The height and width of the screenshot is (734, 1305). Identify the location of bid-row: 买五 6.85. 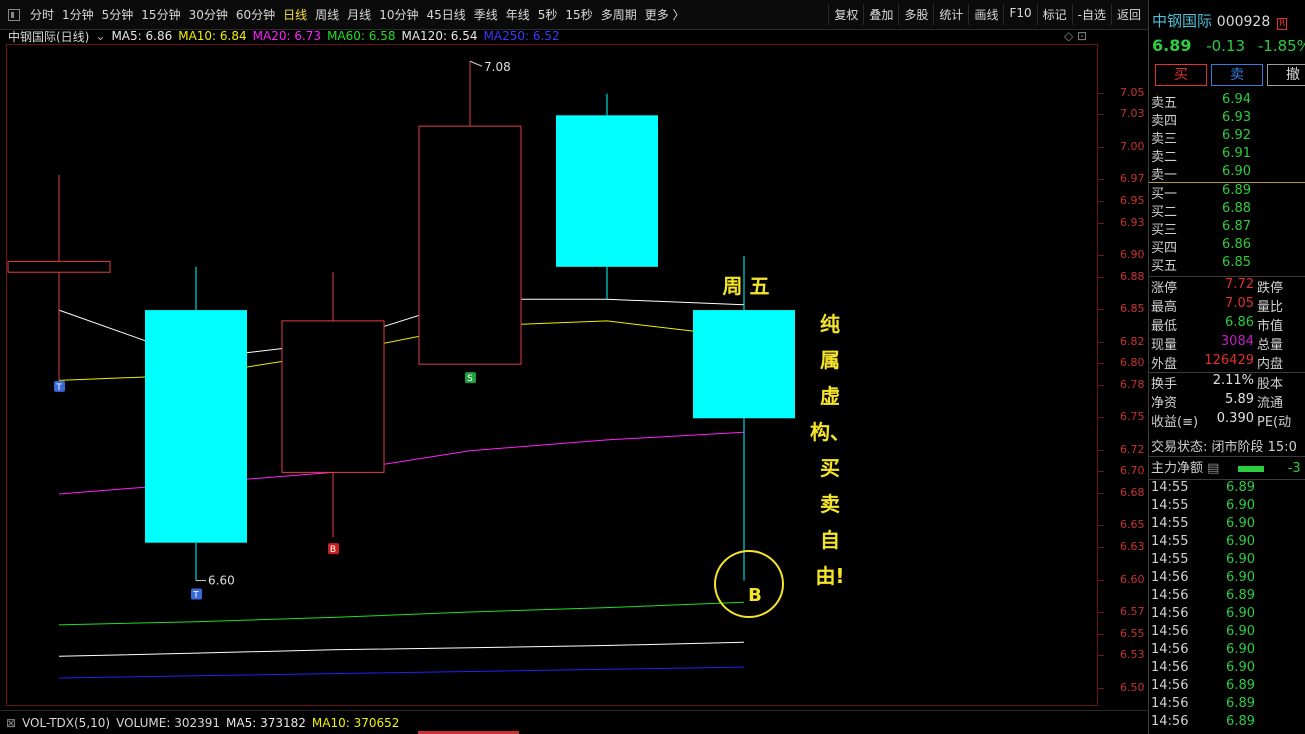
(1227, 264).